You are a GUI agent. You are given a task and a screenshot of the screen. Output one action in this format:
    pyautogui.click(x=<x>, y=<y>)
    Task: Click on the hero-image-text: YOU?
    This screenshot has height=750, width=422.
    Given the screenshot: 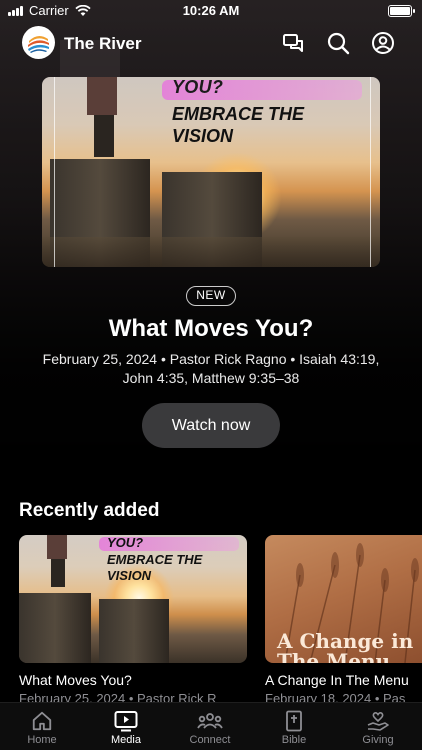 What is the action you would take?
    pyautogui.click(x=198, y=87)
    